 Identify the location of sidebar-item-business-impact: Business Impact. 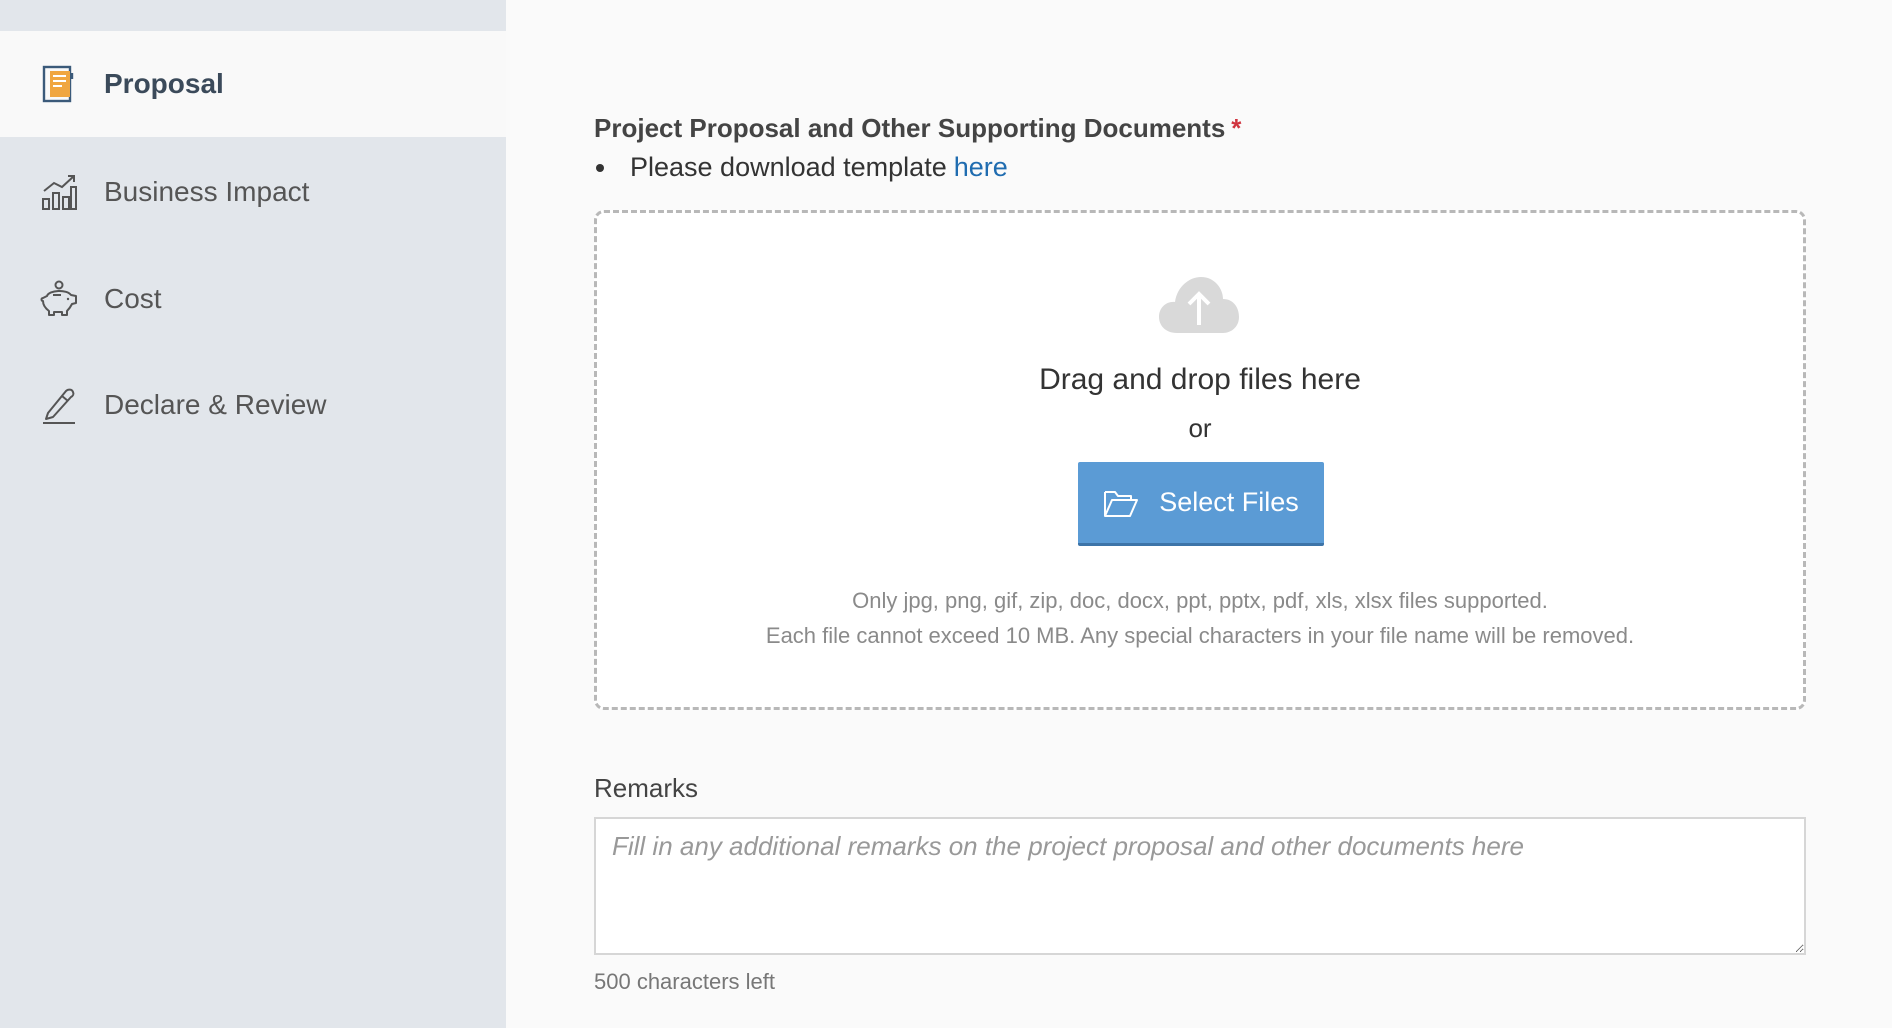
(253, 192).